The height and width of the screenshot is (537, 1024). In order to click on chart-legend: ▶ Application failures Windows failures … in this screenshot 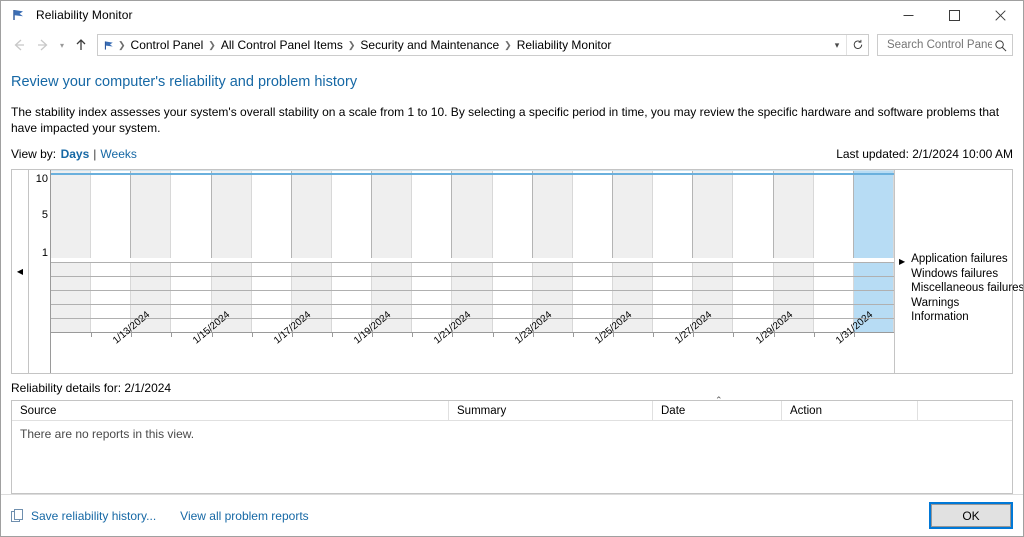, I will do `click(958, 271)`.